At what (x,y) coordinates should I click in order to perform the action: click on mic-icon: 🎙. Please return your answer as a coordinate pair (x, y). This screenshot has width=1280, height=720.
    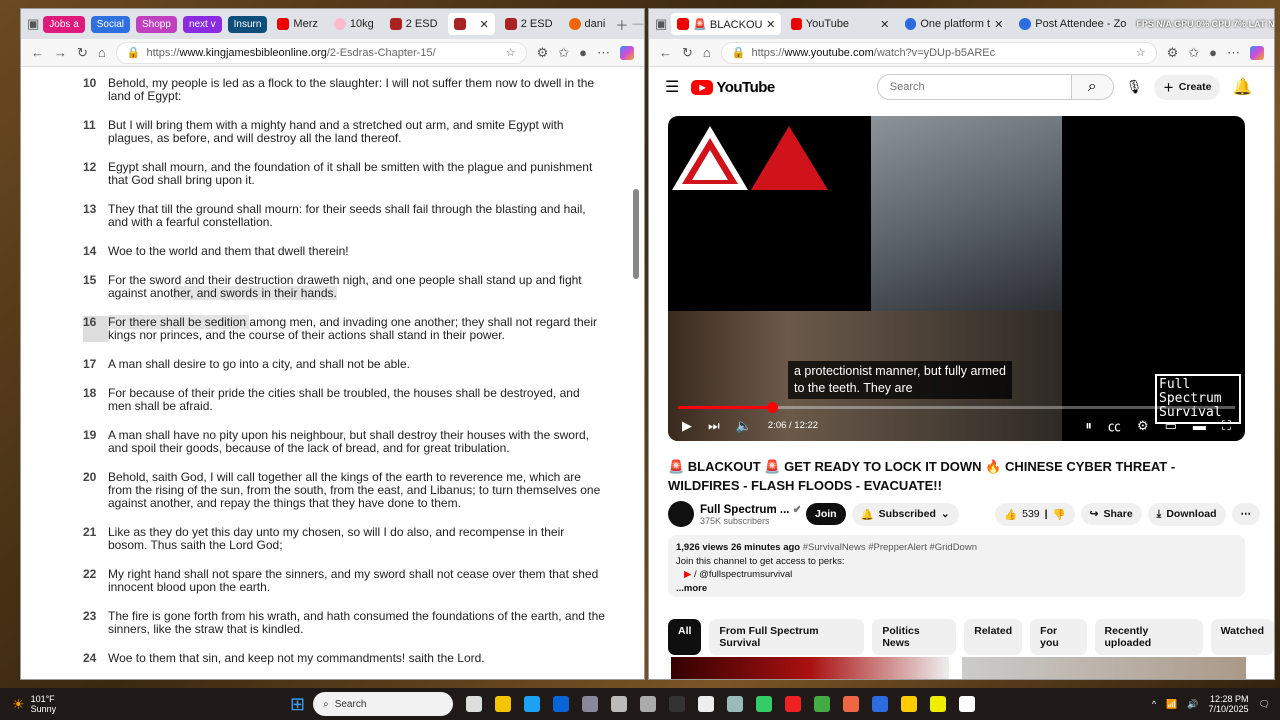
    Looking at the image, I should click on (1134, 87).